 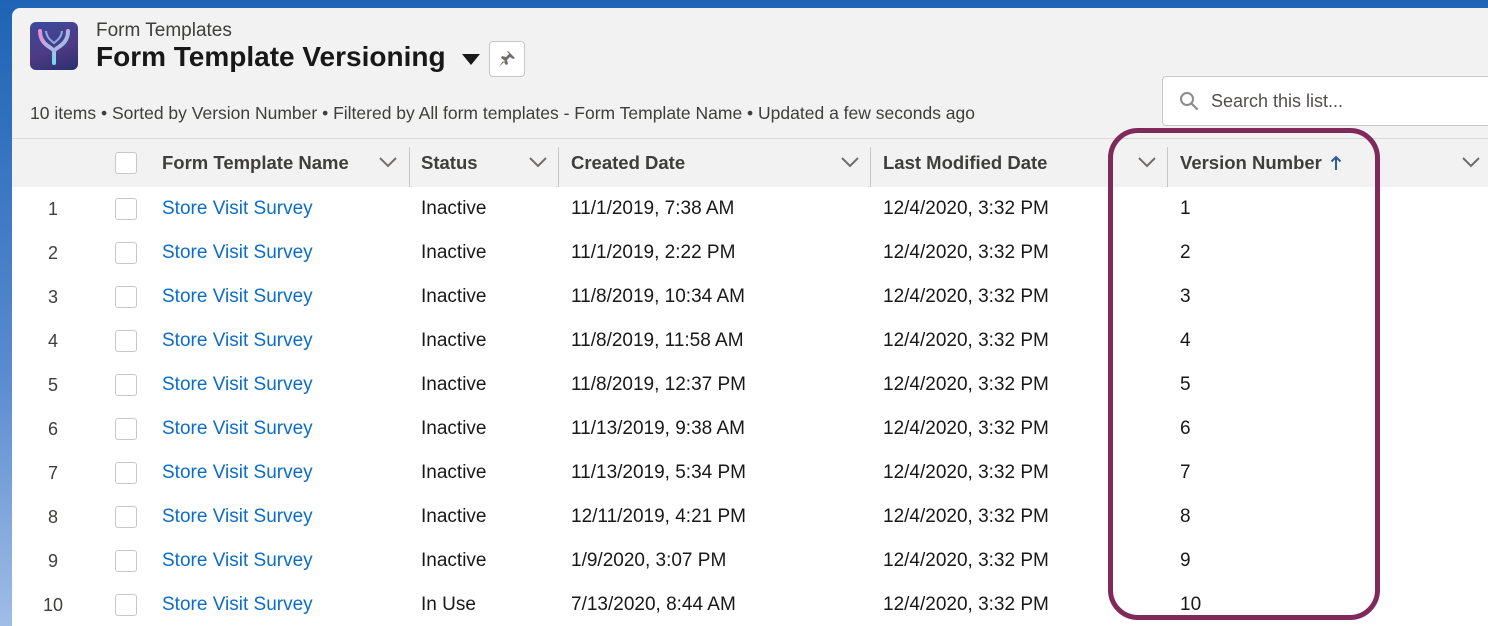 What do you see at coordinates (470, 59) in the screenshot?
I see `caret-down-icon` at bounding box center [470, 59].